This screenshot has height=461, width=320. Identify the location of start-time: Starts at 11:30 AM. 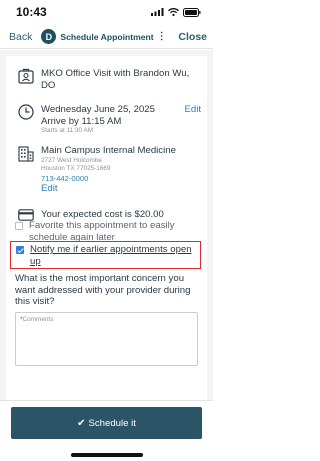
(67, 130).